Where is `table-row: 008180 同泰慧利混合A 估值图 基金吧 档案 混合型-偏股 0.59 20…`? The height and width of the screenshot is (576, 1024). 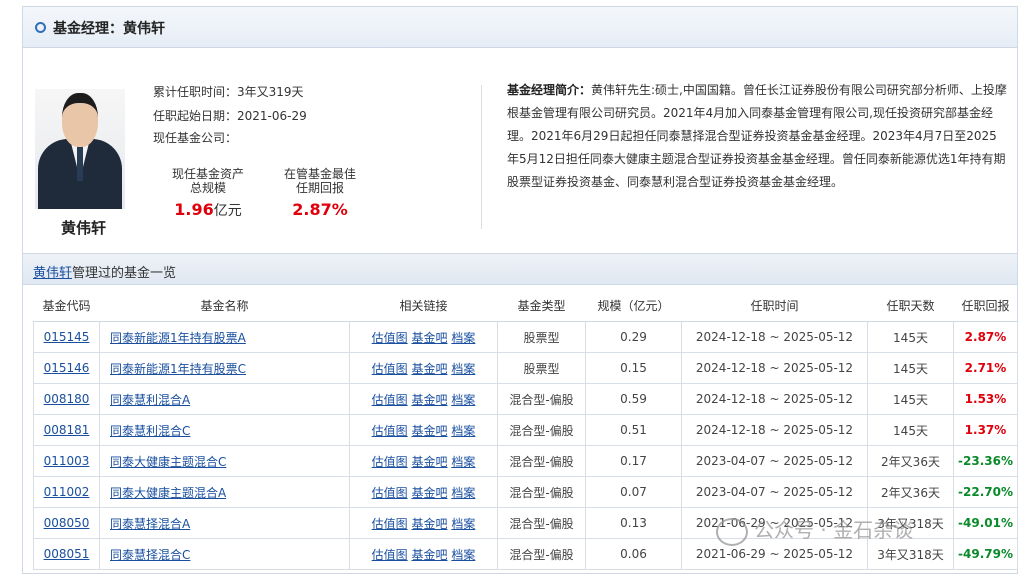
table-row: 008180 同泰慧利混合A 估值图 基金吧 档案 混合型-偏股 0.59 20… is located at coordinates (525, 399).